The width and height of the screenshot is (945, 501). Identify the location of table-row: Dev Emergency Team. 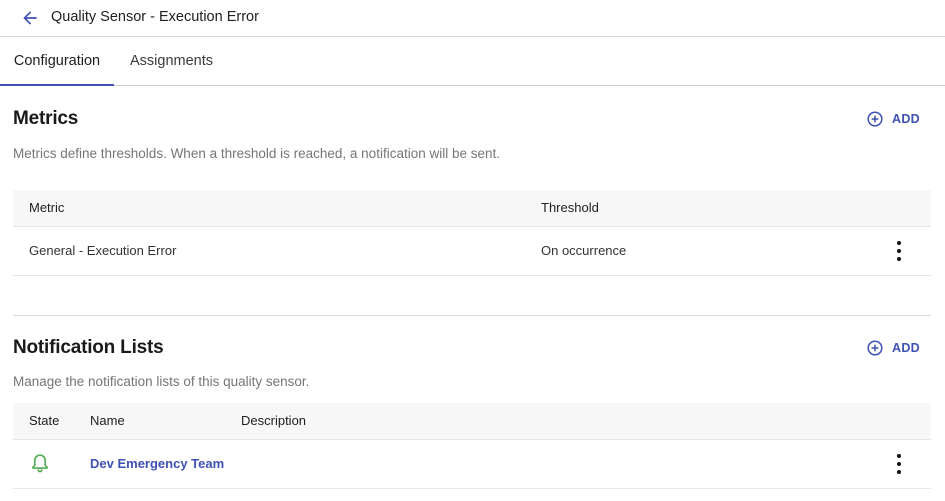
(472, 464).